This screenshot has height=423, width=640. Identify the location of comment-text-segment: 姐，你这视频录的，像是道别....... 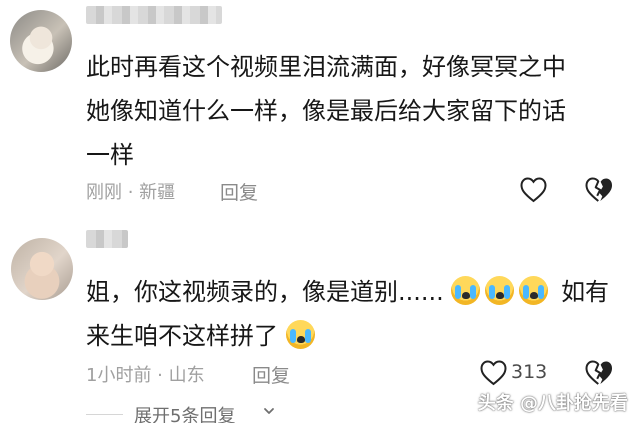
(265, 292).